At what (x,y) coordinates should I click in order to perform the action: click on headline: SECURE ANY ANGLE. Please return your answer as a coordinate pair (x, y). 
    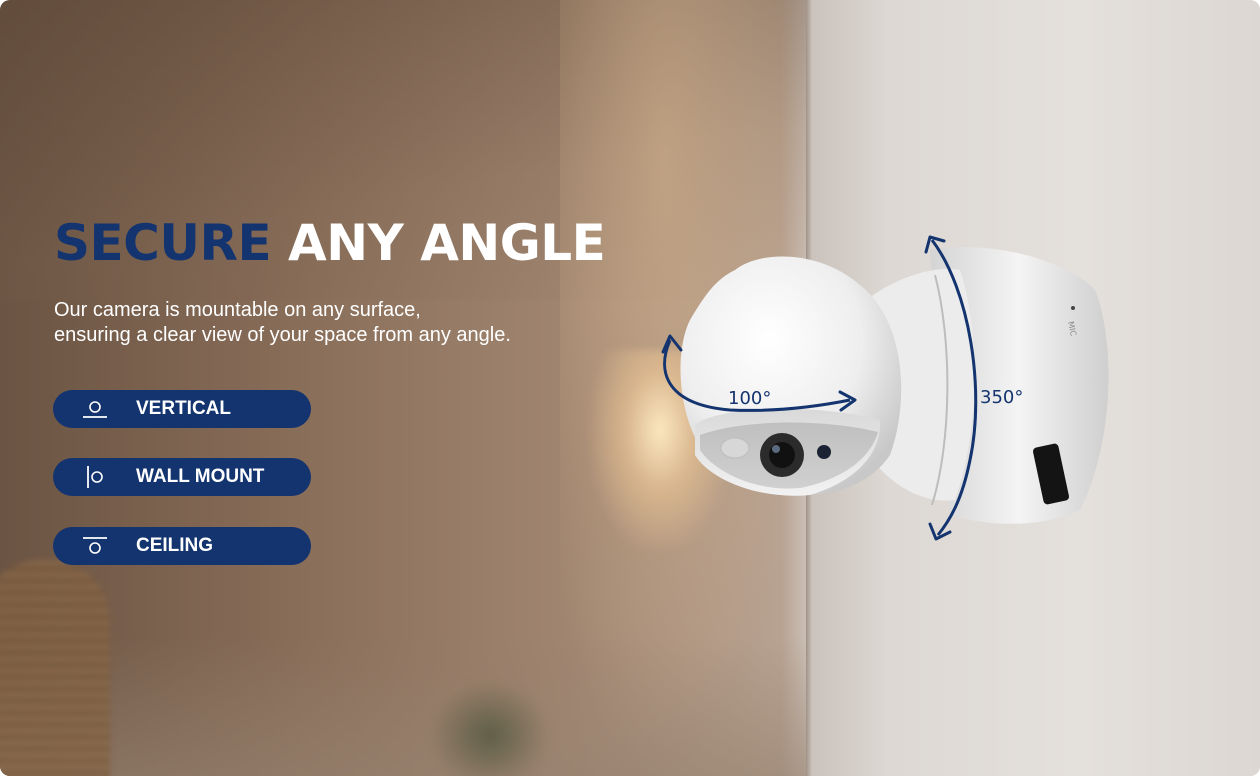
    Looking at the image, I should click on (330, 243).